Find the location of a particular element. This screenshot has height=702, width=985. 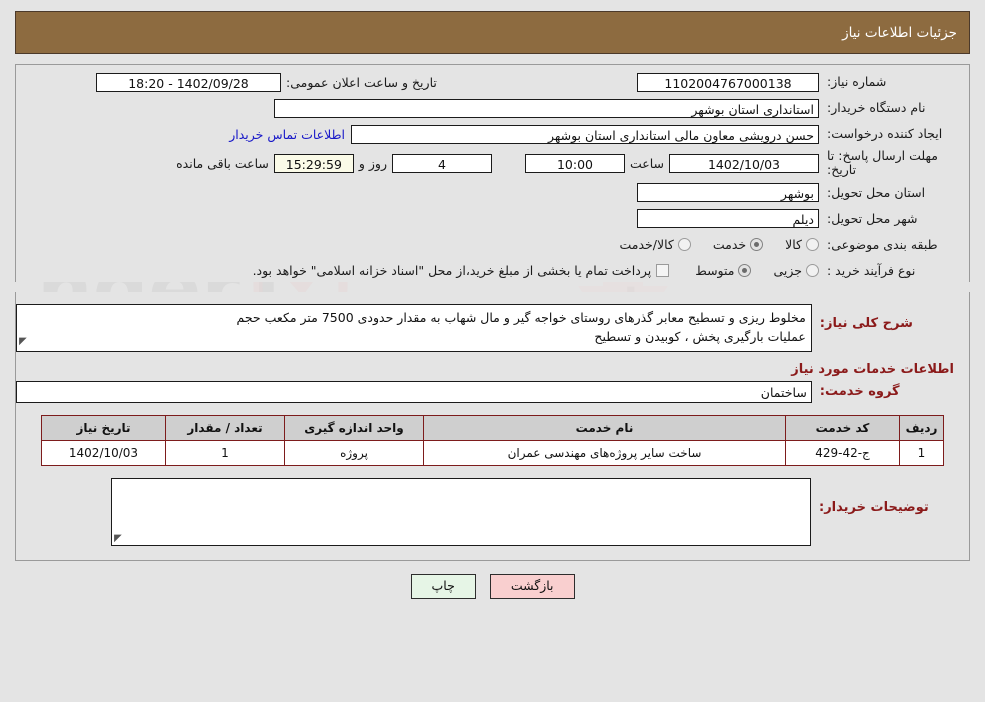

need-number-value: 1102004767000138 is located at coordinates (728, 82).